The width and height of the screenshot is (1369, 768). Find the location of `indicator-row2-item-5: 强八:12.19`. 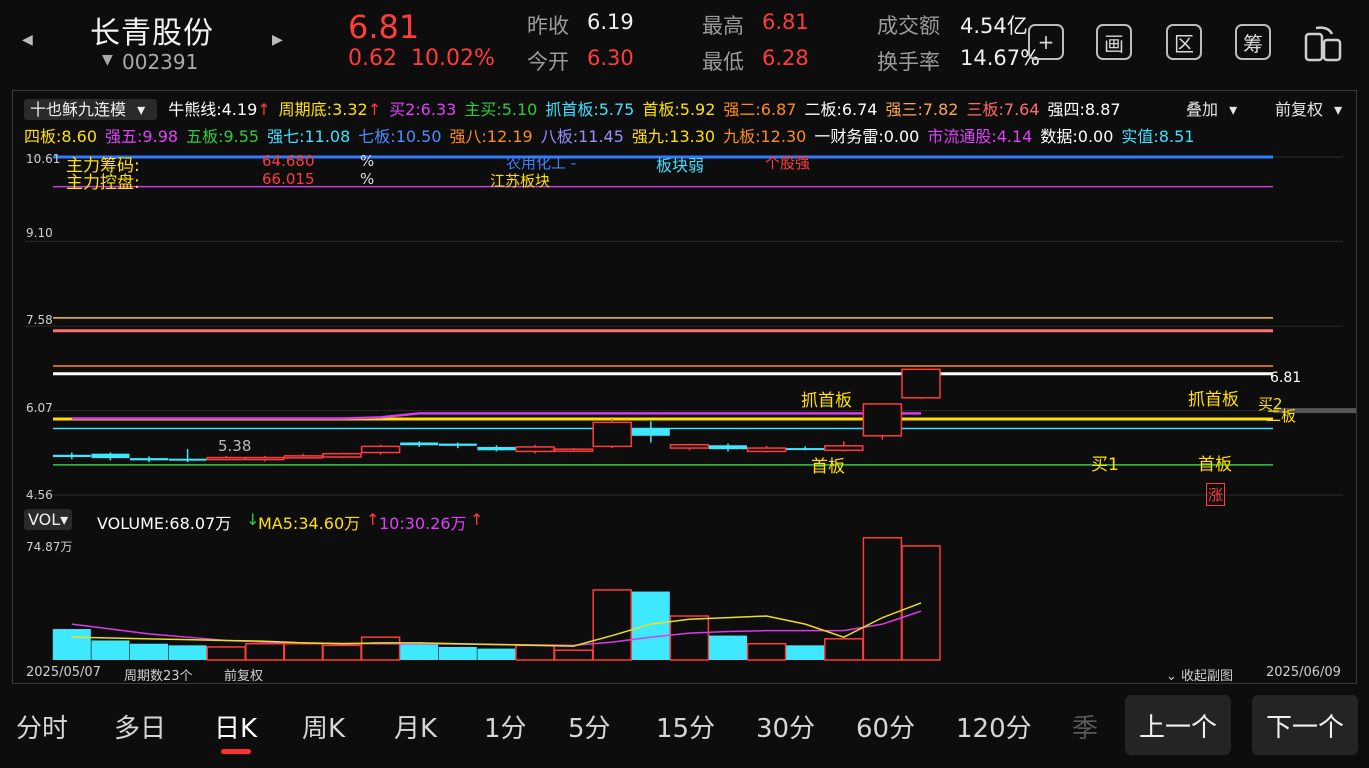

indicator-row2-item-5: 强八:12.19 is located at coordinates (491, 136).